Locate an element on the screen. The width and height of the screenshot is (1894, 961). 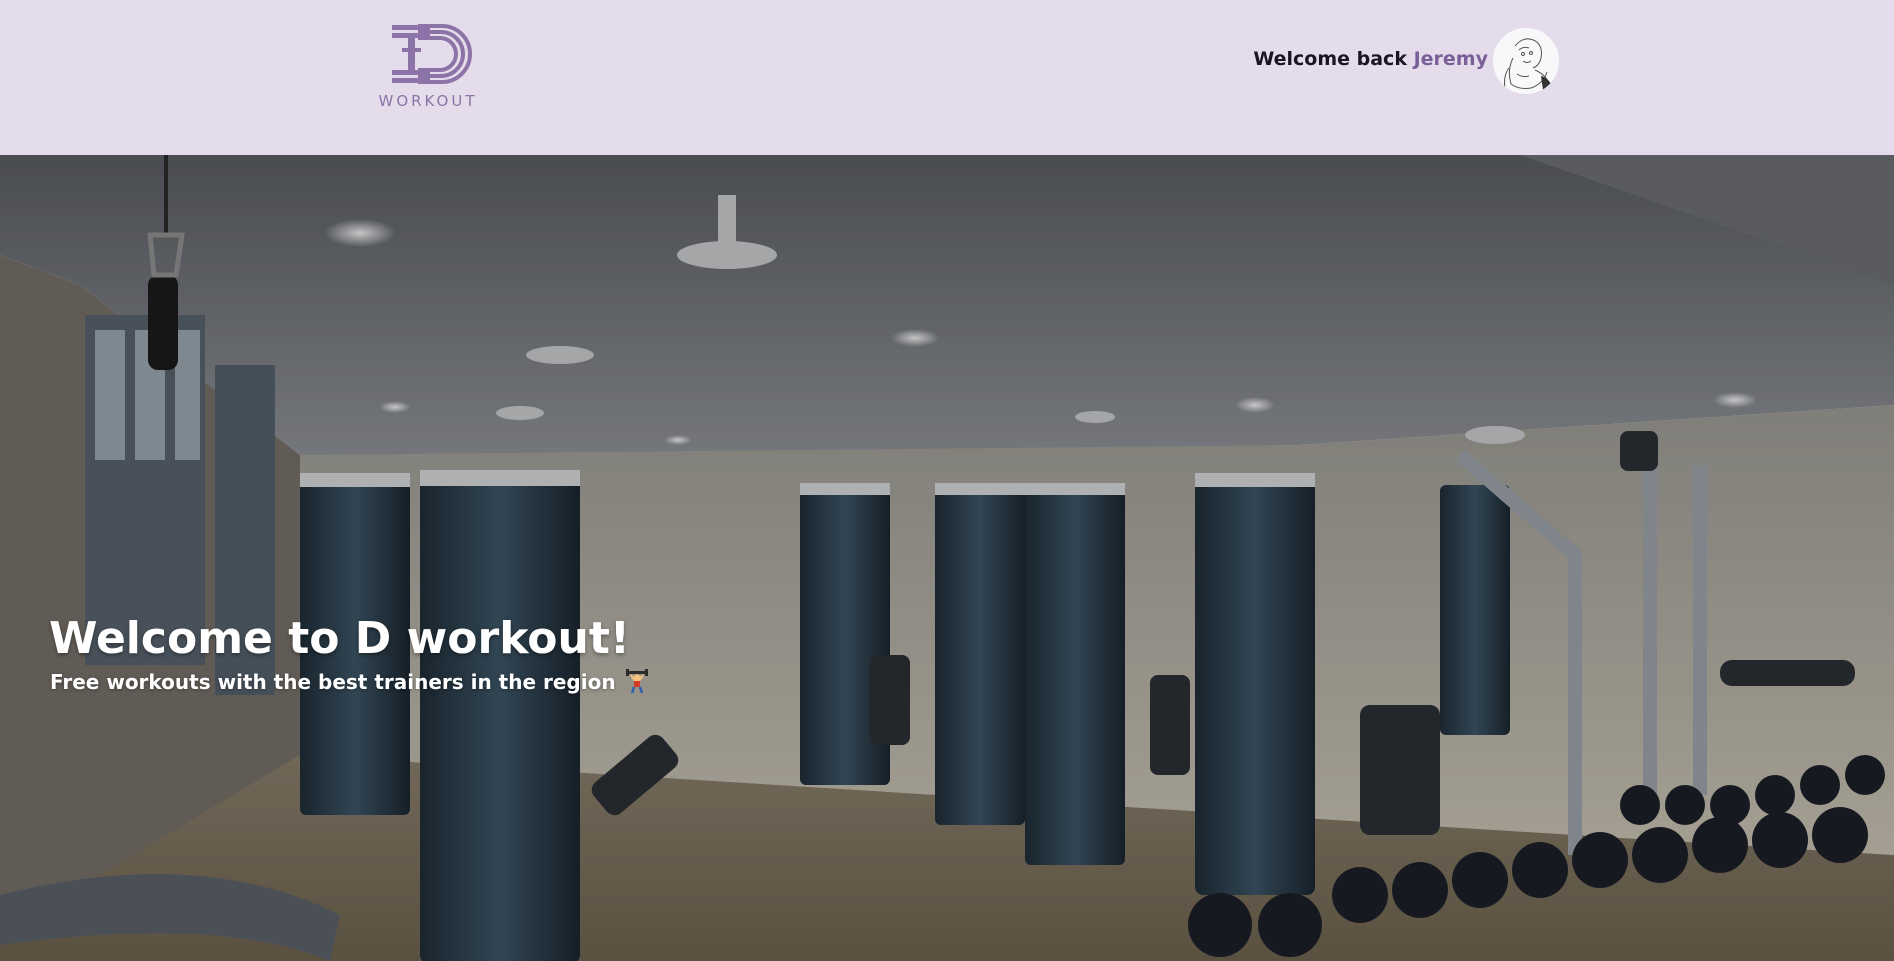
welcome-prefix: Welcome back is located at coordinates (1330, 59).